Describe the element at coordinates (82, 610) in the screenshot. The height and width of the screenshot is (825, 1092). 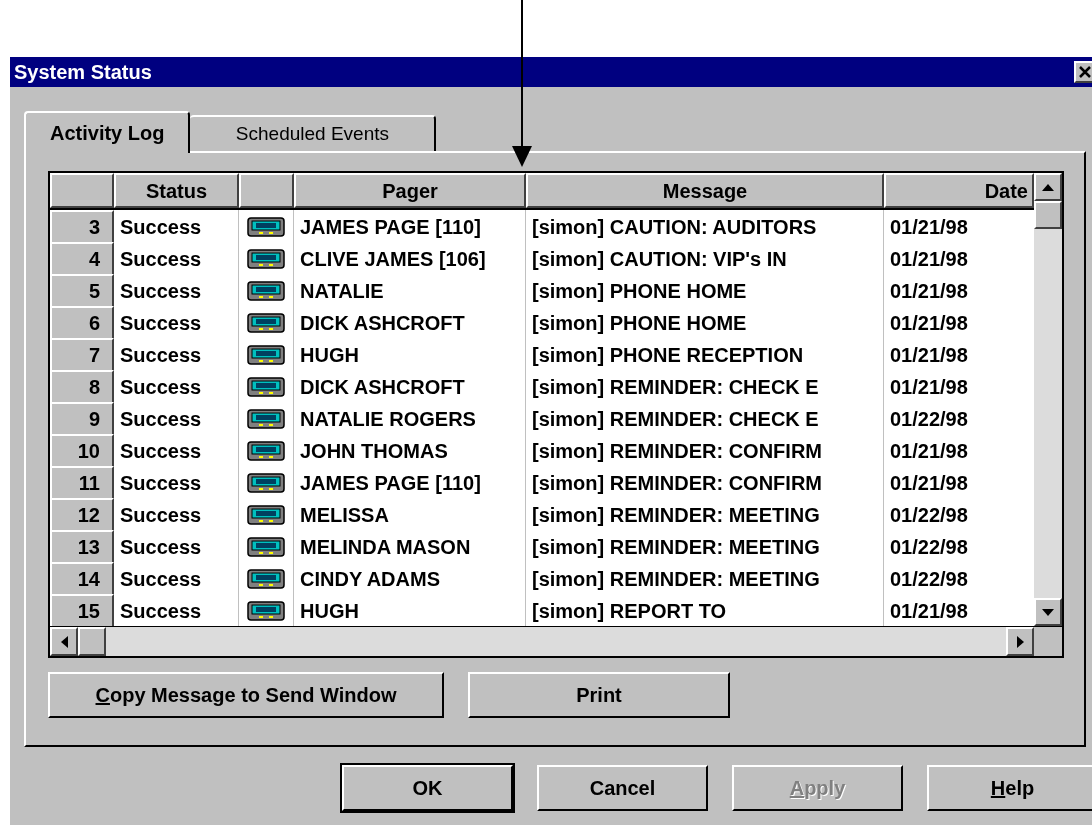
I see `row-header: 15` at that location.